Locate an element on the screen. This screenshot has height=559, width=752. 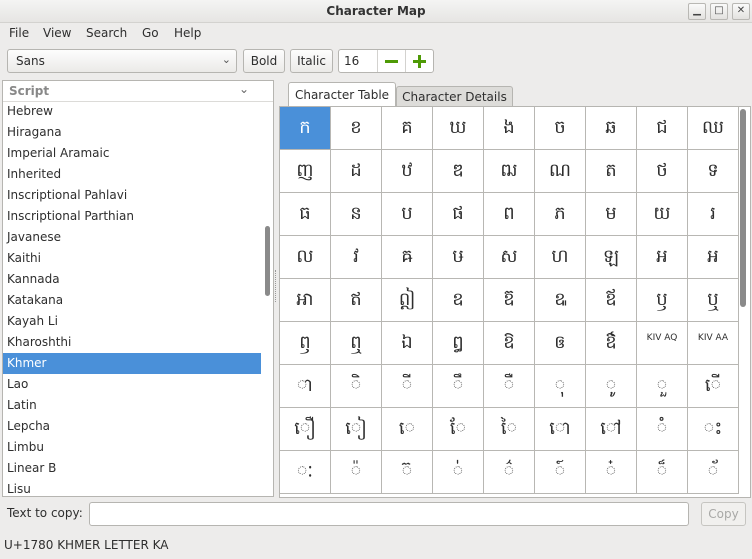
character-cell: ង is located at coordinates (509, 128).